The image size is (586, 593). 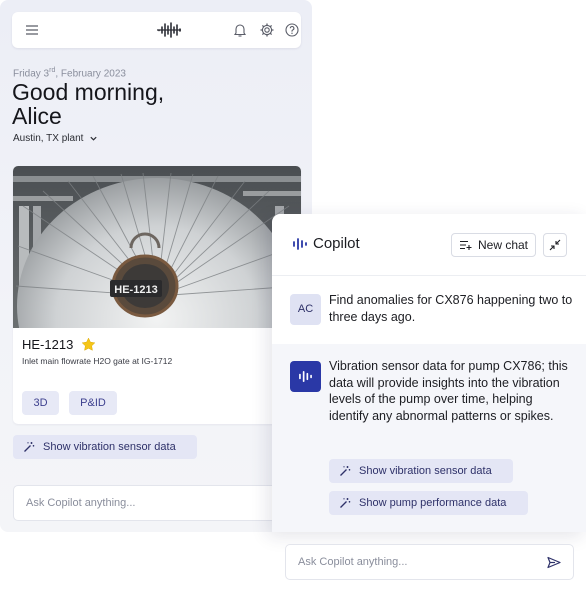 I want to click on new-chat-label: New chat, so click(x=503, y=245).